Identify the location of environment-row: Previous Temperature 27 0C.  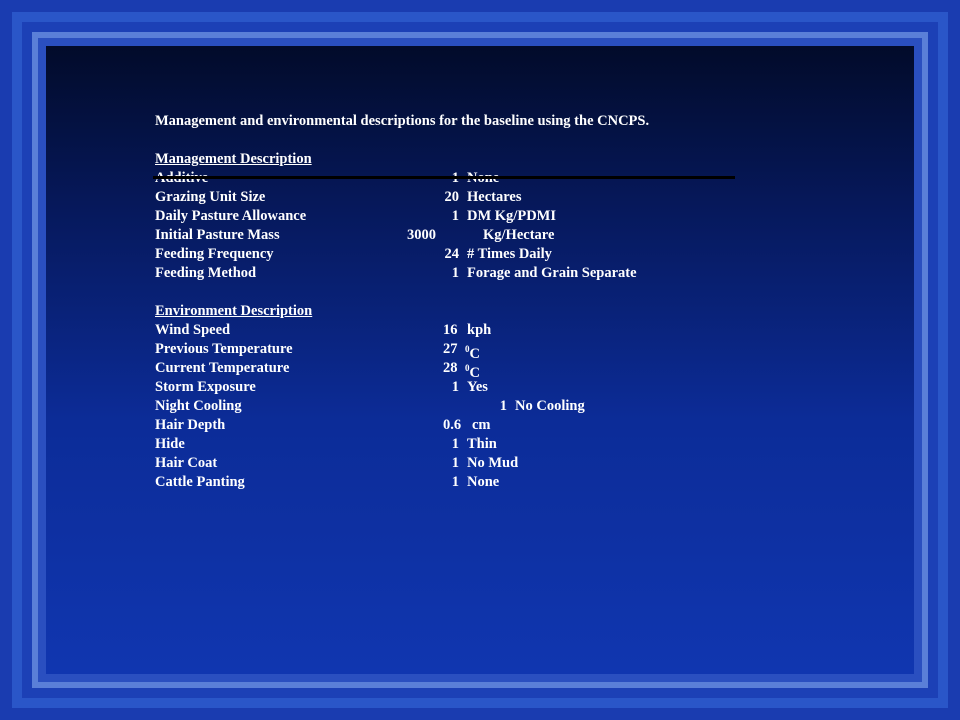
(465, 351).